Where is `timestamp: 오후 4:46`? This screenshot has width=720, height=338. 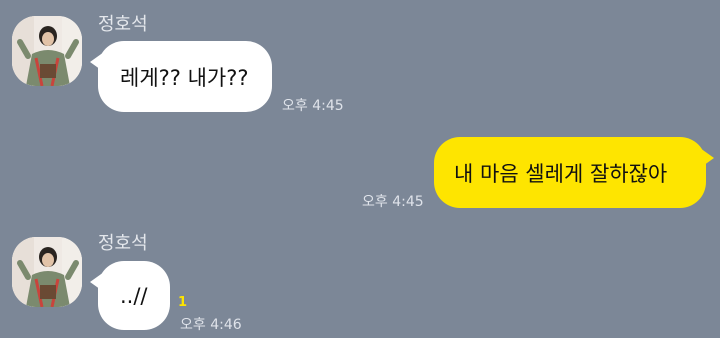 timestamp: 오후 4:46 is located at coordinates (211, 325).